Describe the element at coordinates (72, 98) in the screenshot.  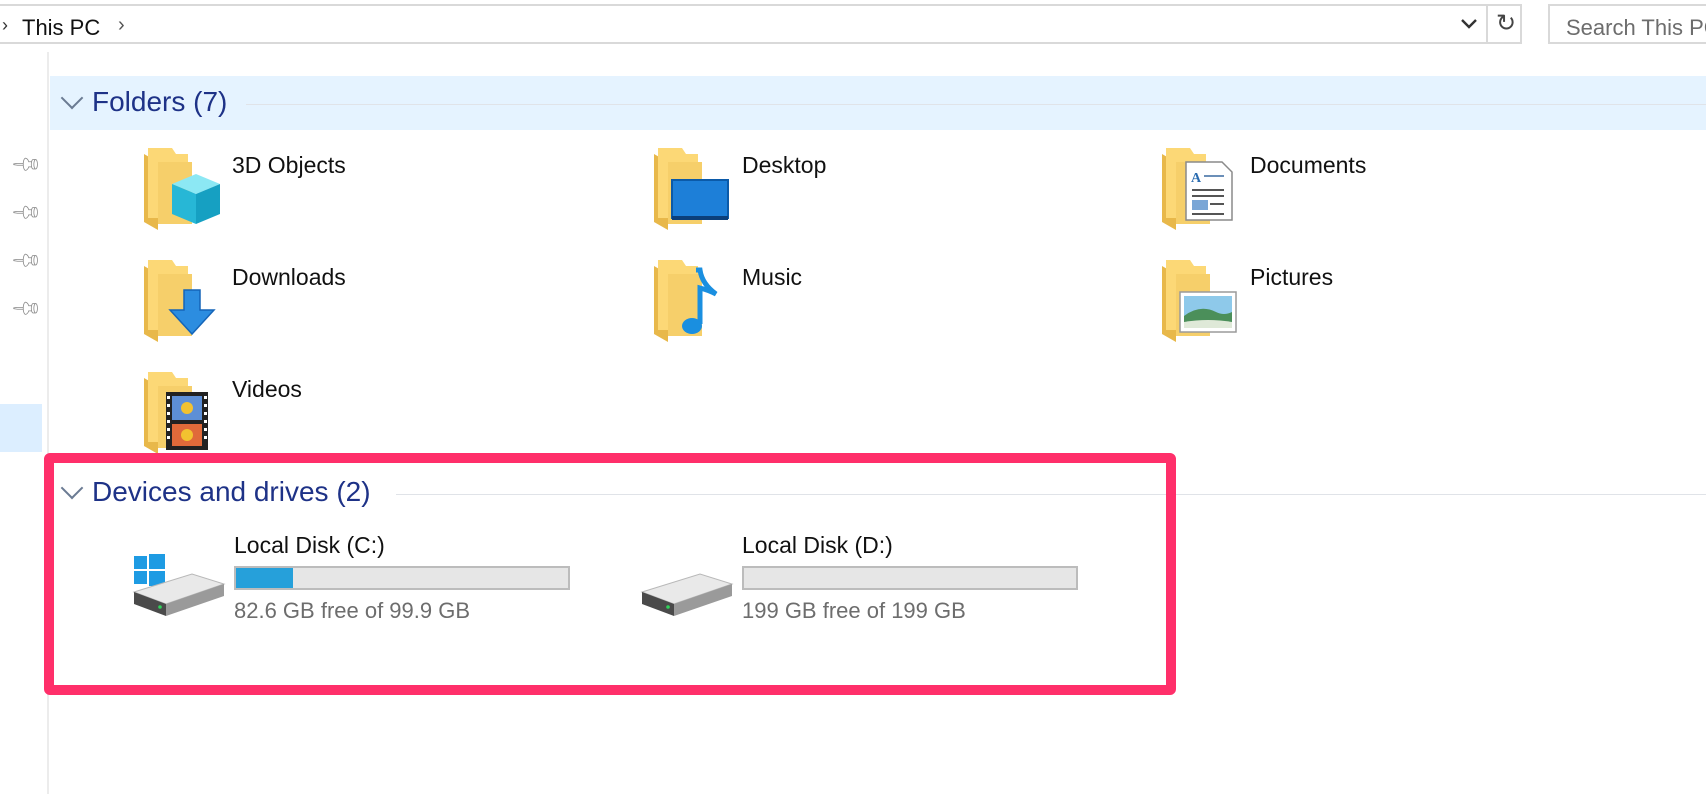
I see `collapse-chevron-icon` at that location.